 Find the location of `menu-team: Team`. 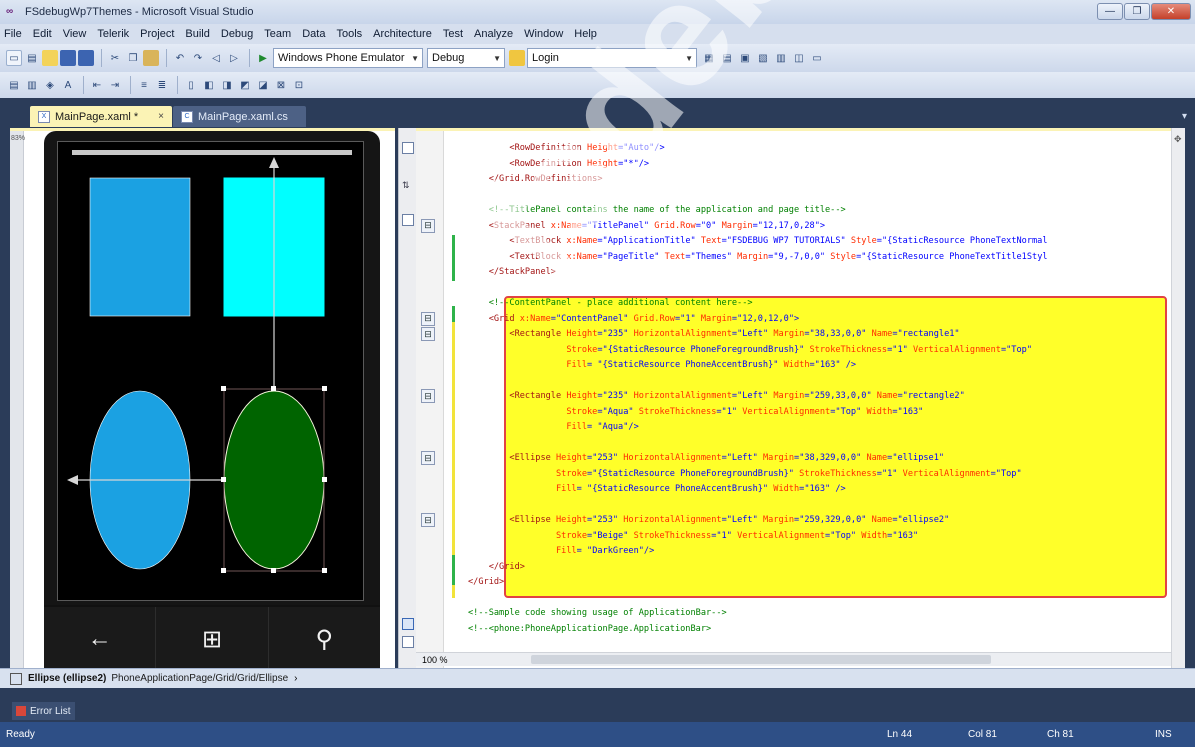

menu-team: Team is located at coordinates (277, 34).